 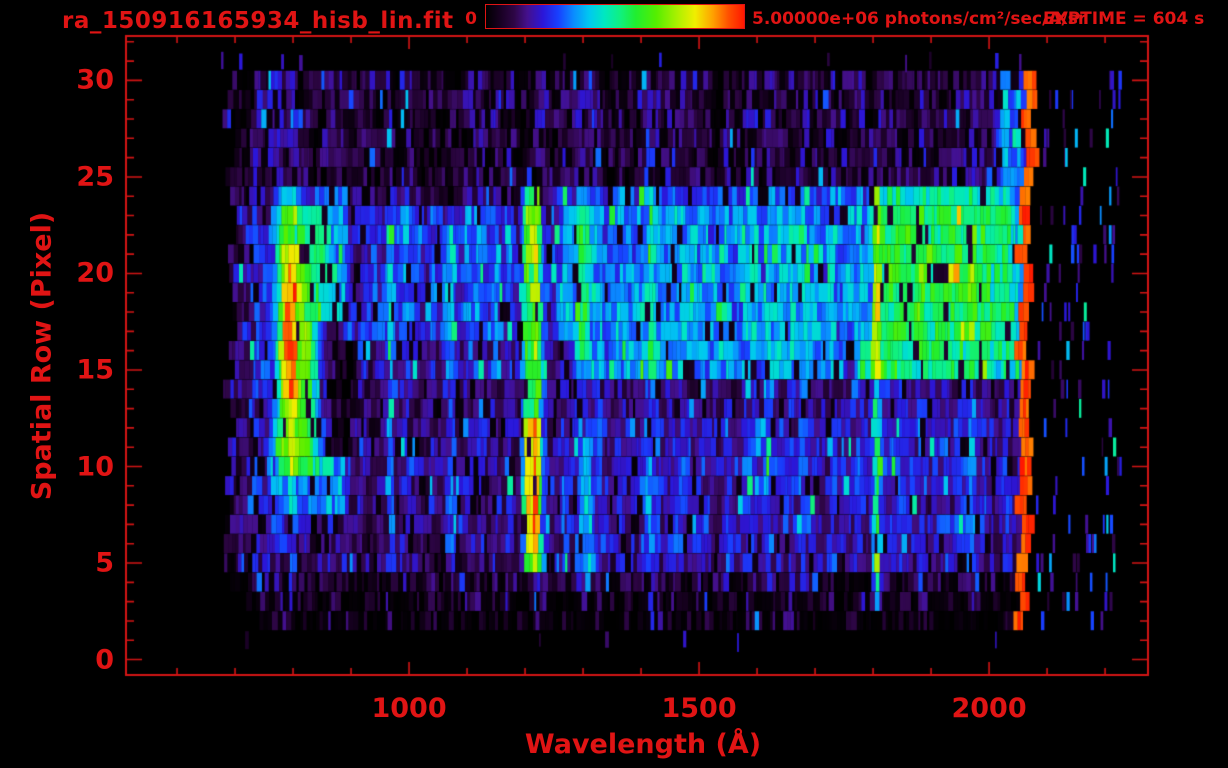 What do you see at coordinates (104, 563) in the screenshot?
I see `y-tick-label: 5` at bounding box center [104, 563].